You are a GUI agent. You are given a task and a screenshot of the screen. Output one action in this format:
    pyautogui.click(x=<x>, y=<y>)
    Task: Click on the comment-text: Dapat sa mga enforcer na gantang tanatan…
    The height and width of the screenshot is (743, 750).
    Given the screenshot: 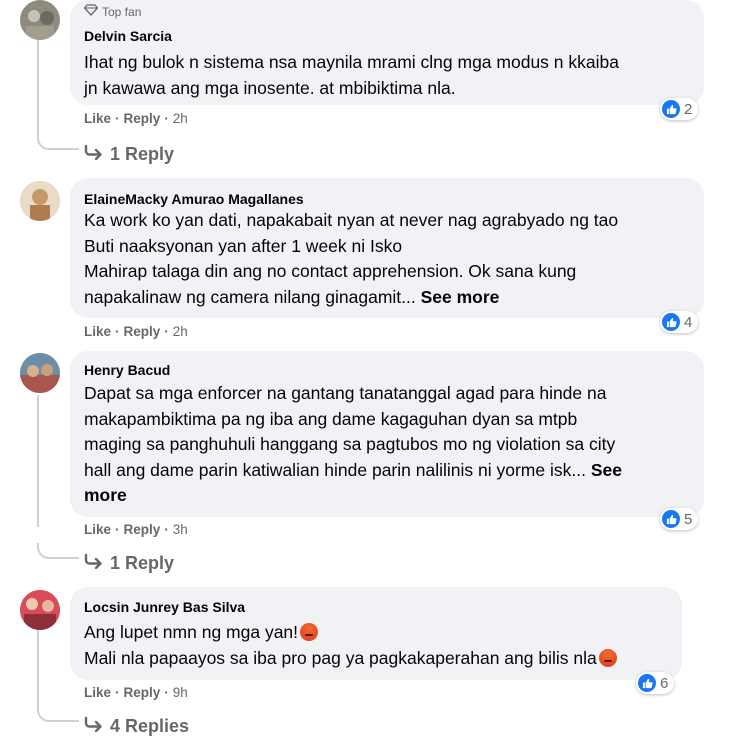 What is the action you would take?
    pyautogui.click(x=353, y=444)
    